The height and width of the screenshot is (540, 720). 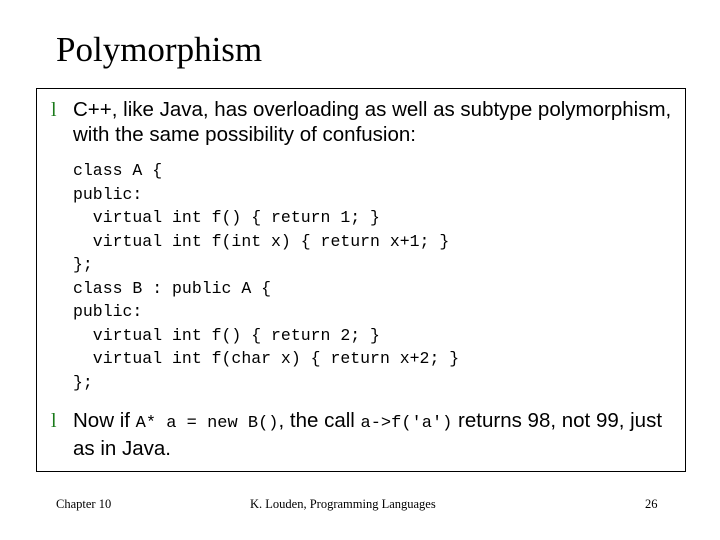 I want to click on bullet-2-code2: a->f('a'), so click(x=406, y=423).